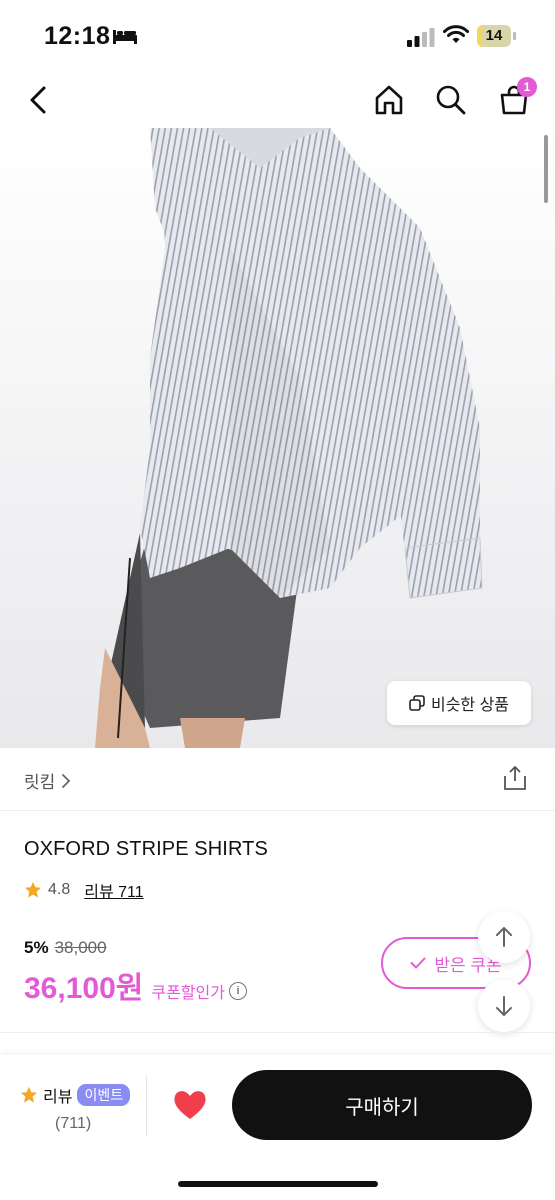 The width and height of the screenshot is (555, 1200). I want to click on bottom-action-bar: 리뷰 이벤트 (711) 구매하기, so click(277, 1127).